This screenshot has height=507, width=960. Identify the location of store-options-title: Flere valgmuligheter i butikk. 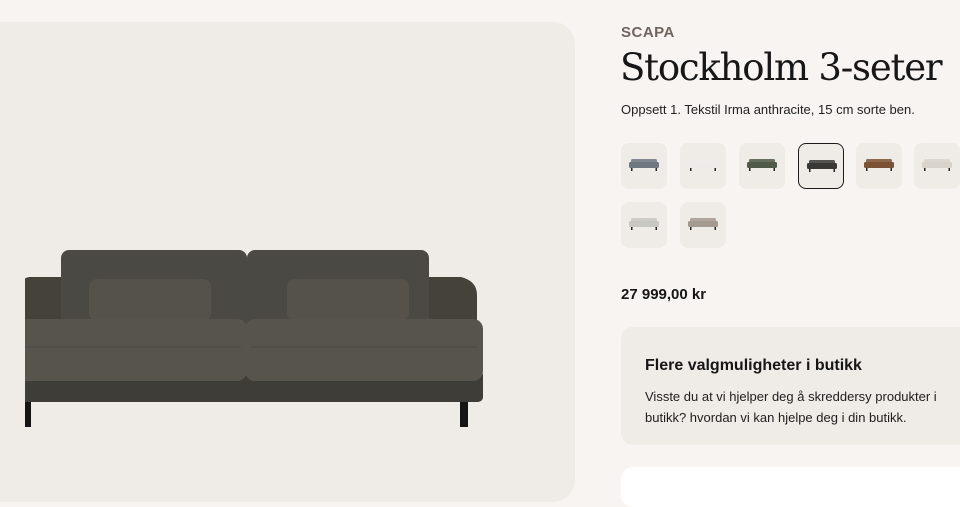
(753, 365).